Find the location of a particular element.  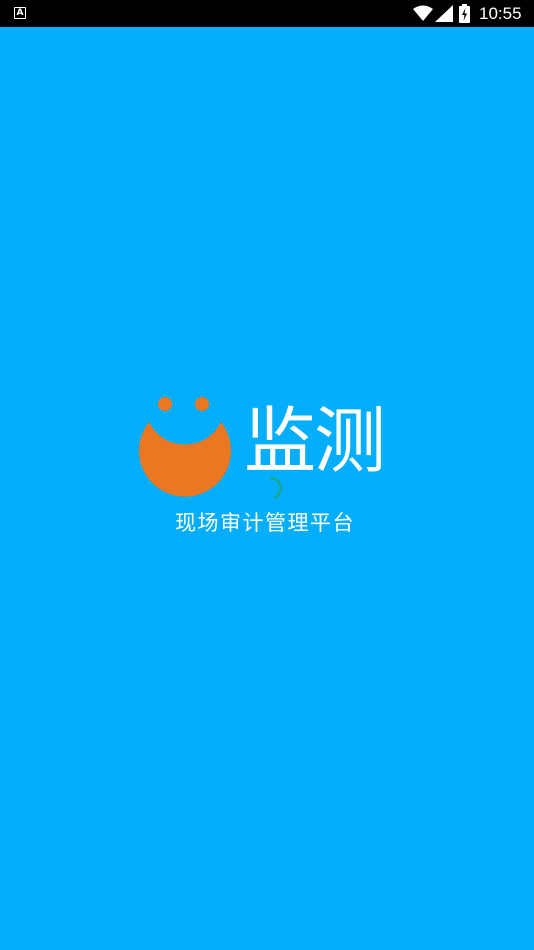

smiley-logo-icon is located at coordinates (185, 447).